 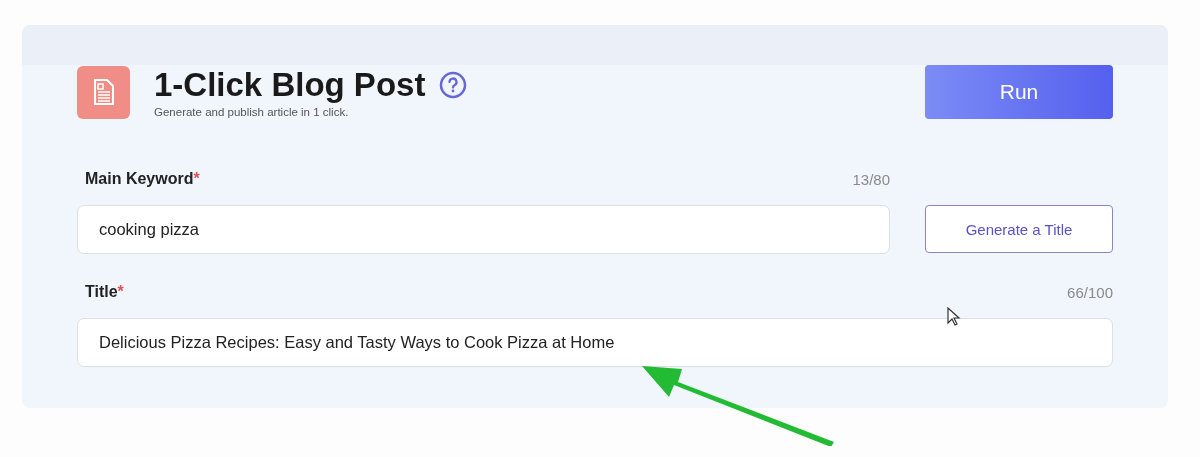 What do you see at coordinates (290, 85) in the screenshot?
I see `page-title: 1-Click Blog Post` at bounding box center [290, 85].